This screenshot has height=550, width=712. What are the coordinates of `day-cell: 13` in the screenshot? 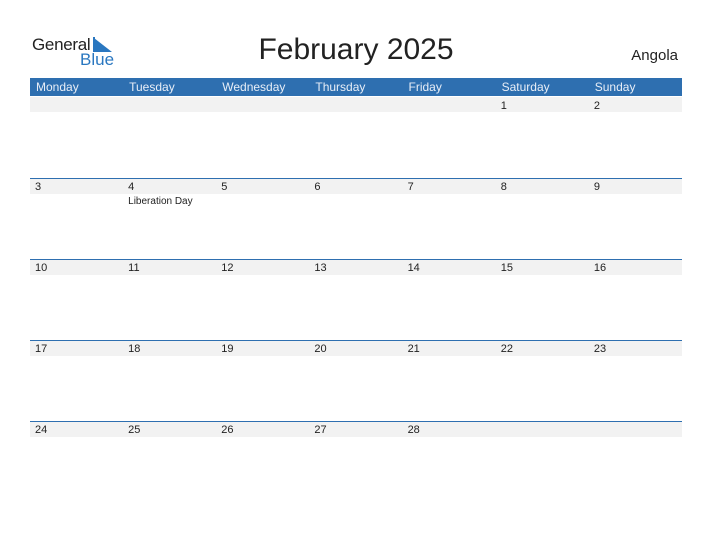 It's located at (355, 299).